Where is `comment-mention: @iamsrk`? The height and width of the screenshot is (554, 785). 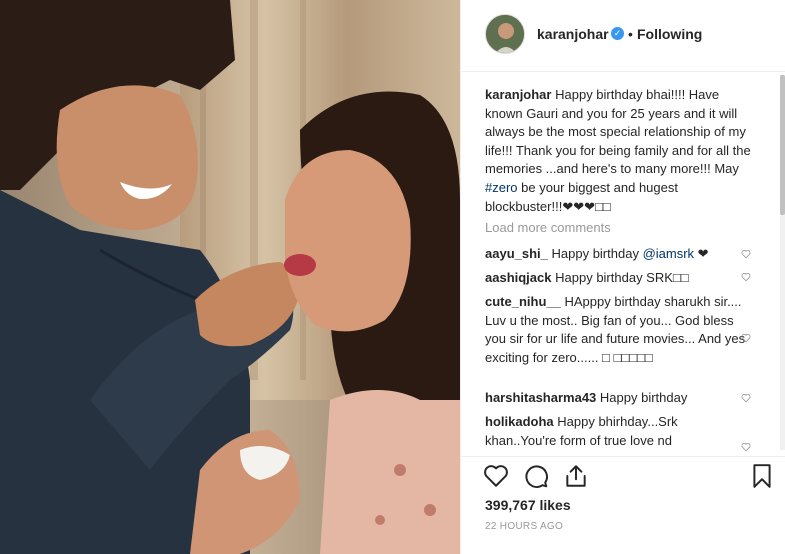
comment-mention: @iamsrk is located at coordinates (668, 253).